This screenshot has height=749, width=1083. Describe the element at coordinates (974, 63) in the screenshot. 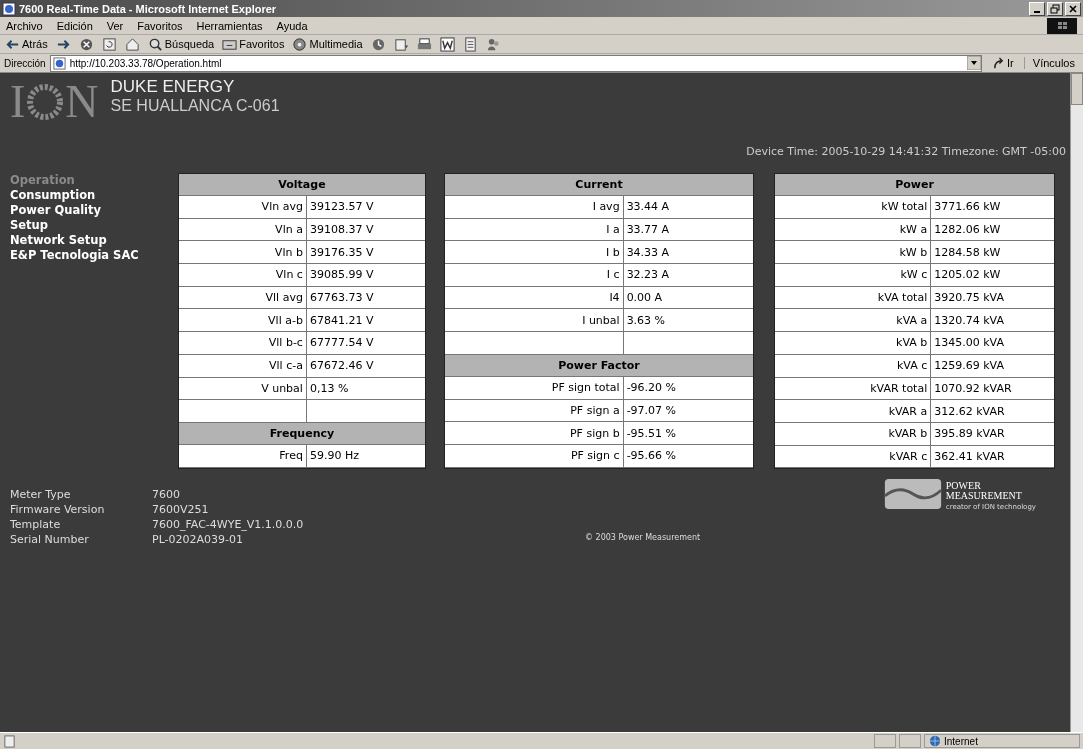

I see `dropdown-arrow-icon` at that location.